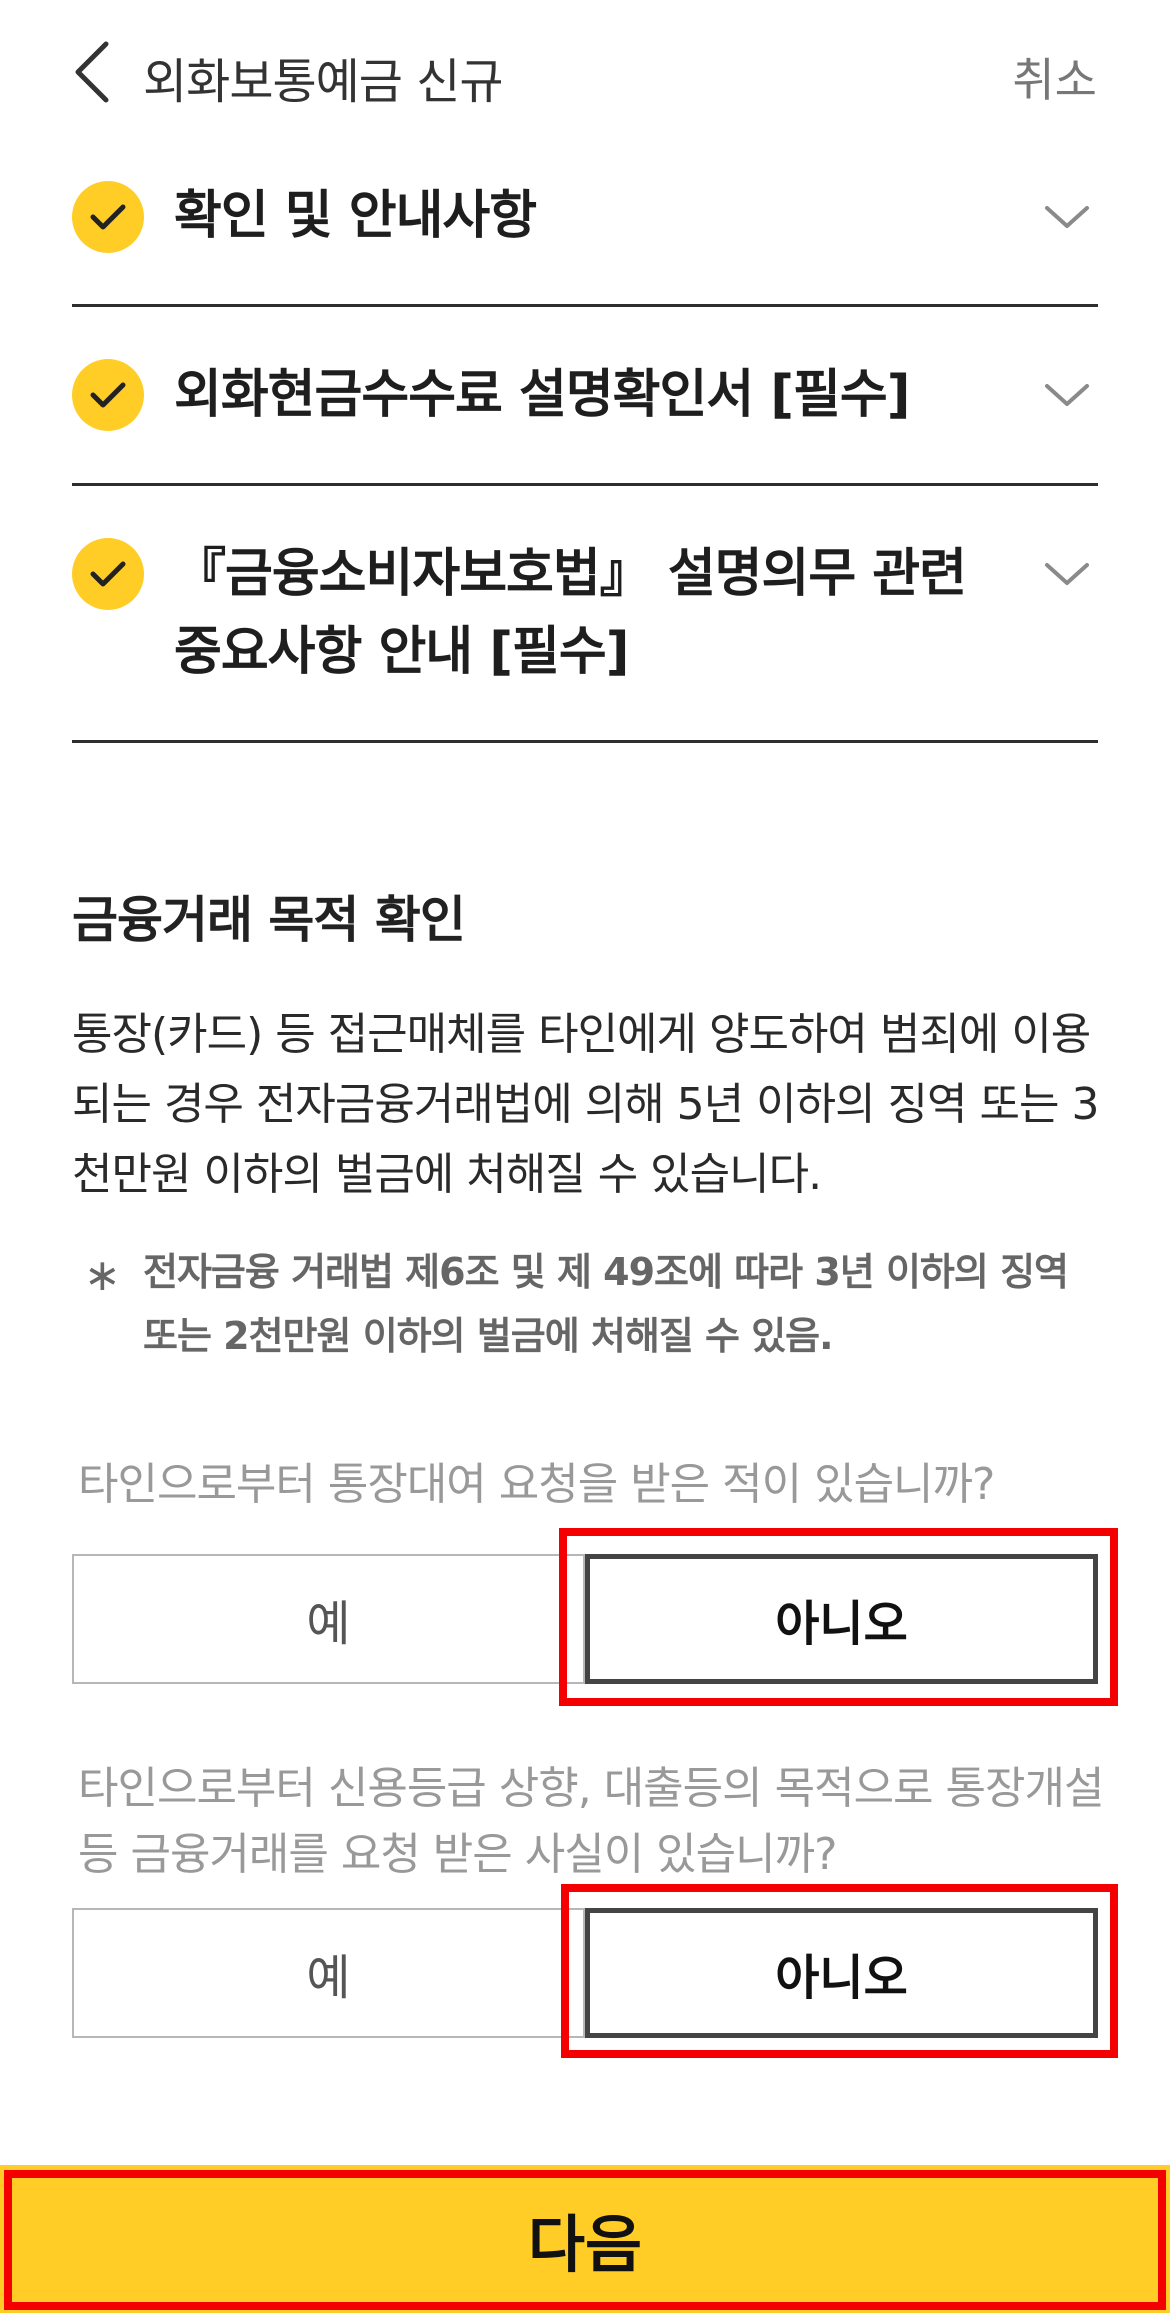  I want to click on accordion-item-notice: 확인 및 안내사항, so click(585, 228).